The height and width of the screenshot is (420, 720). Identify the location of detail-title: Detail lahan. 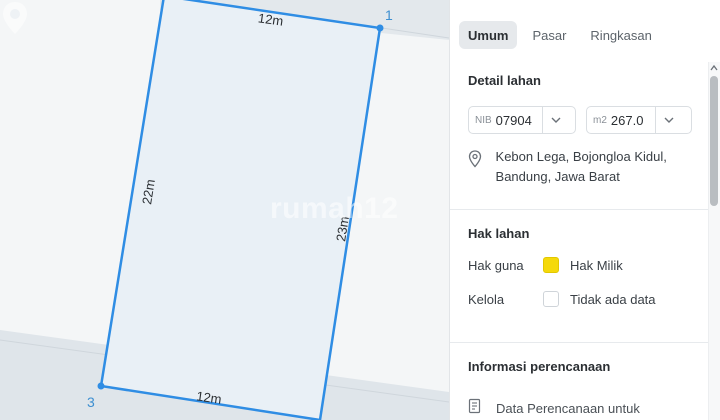
(504, 80).